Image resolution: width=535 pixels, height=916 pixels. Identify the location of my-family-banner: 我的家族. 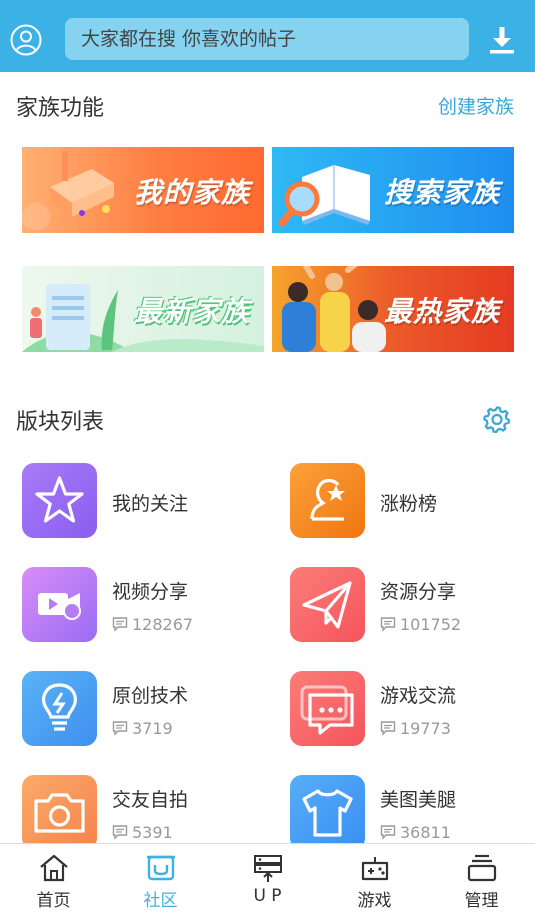
(143, 190).